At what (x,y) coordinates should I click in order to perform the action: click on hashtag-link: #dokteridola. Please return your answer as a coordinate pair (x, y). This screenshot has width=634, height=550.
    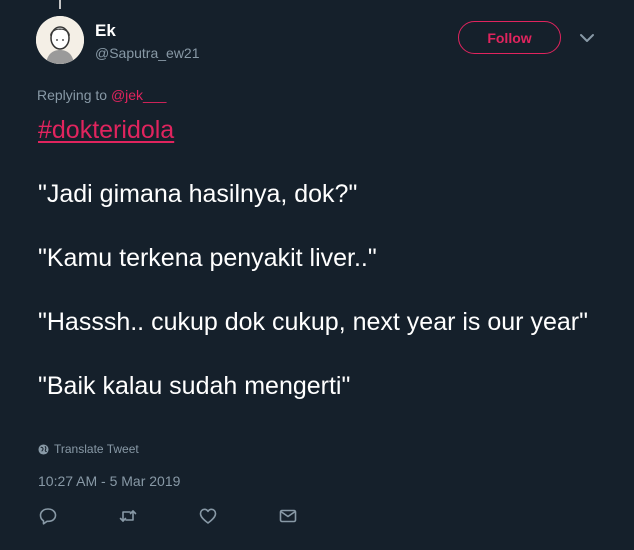
    Looking at the image, I should click on (106, 130).